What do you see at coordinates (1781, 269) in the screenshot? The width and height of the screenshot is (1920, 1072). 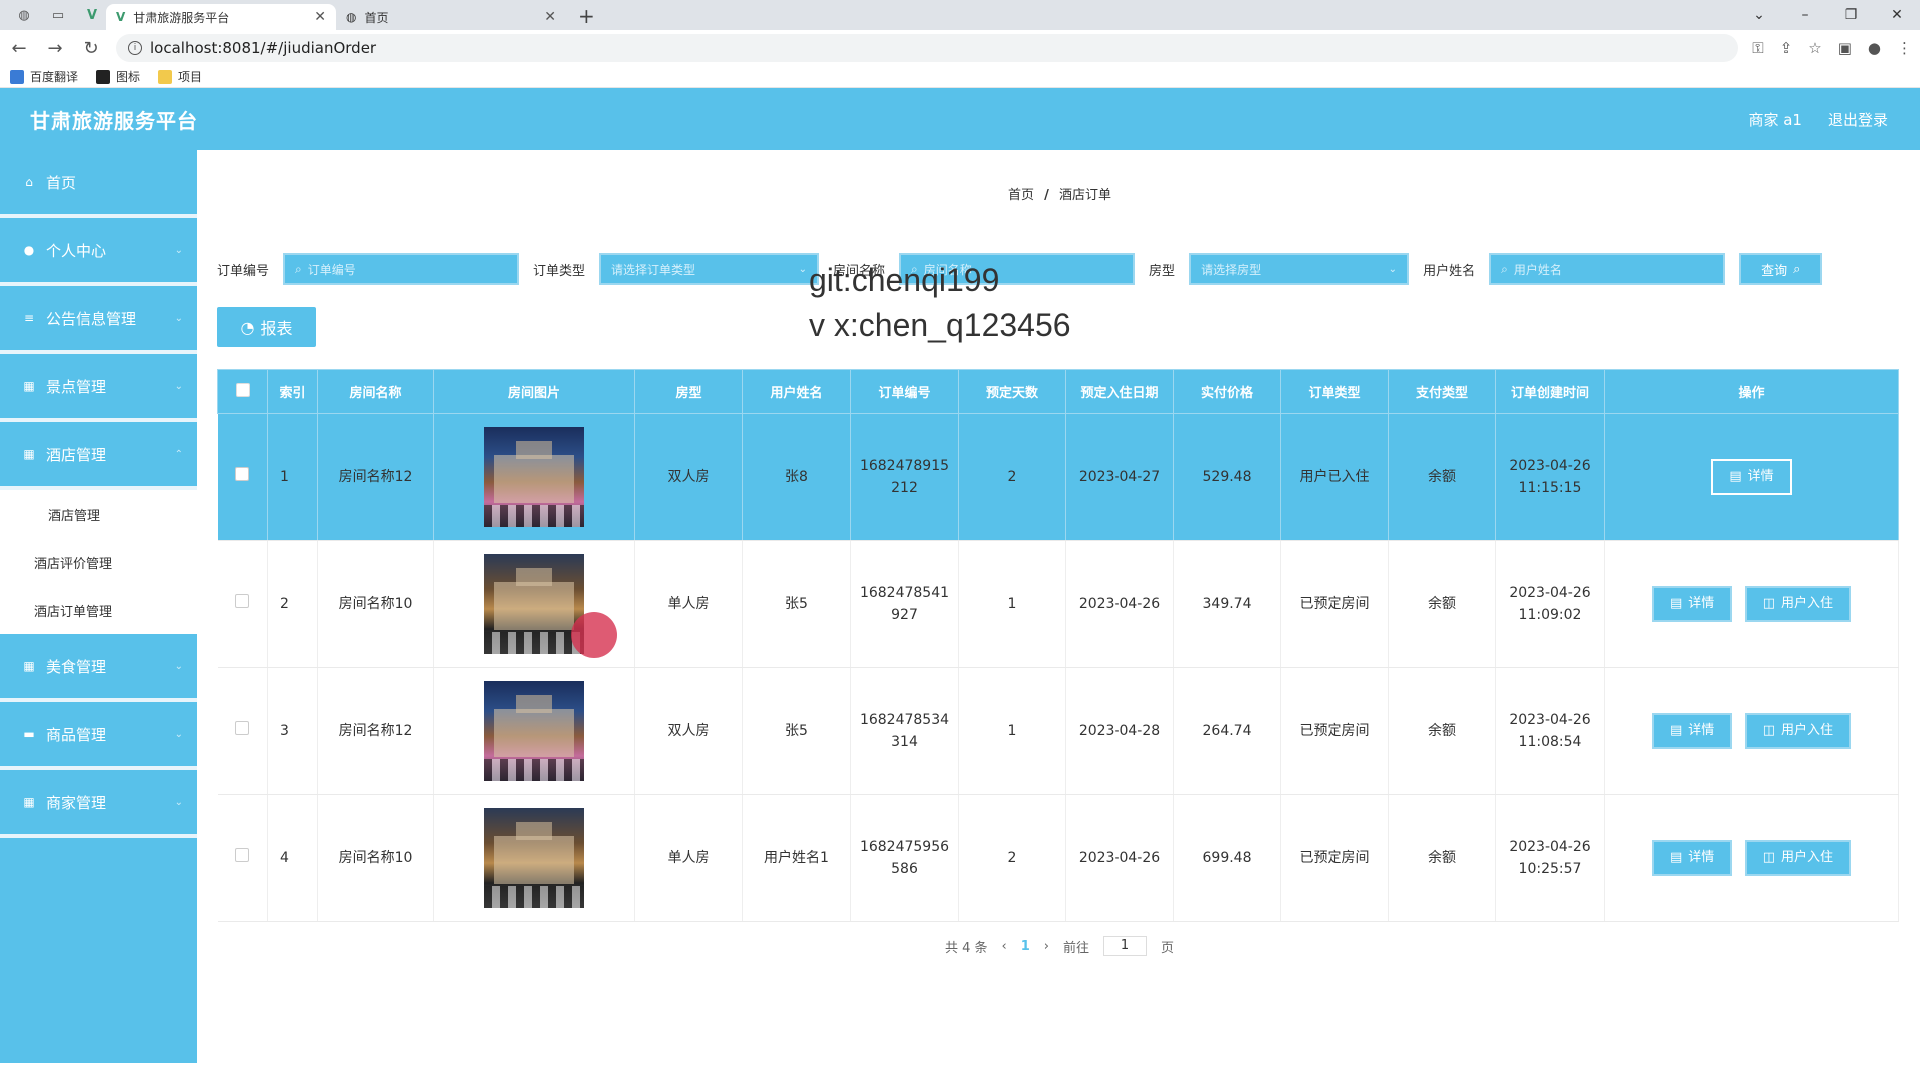 I see `query-button: 查询 ⌕` at bounding box center [1781, 269].